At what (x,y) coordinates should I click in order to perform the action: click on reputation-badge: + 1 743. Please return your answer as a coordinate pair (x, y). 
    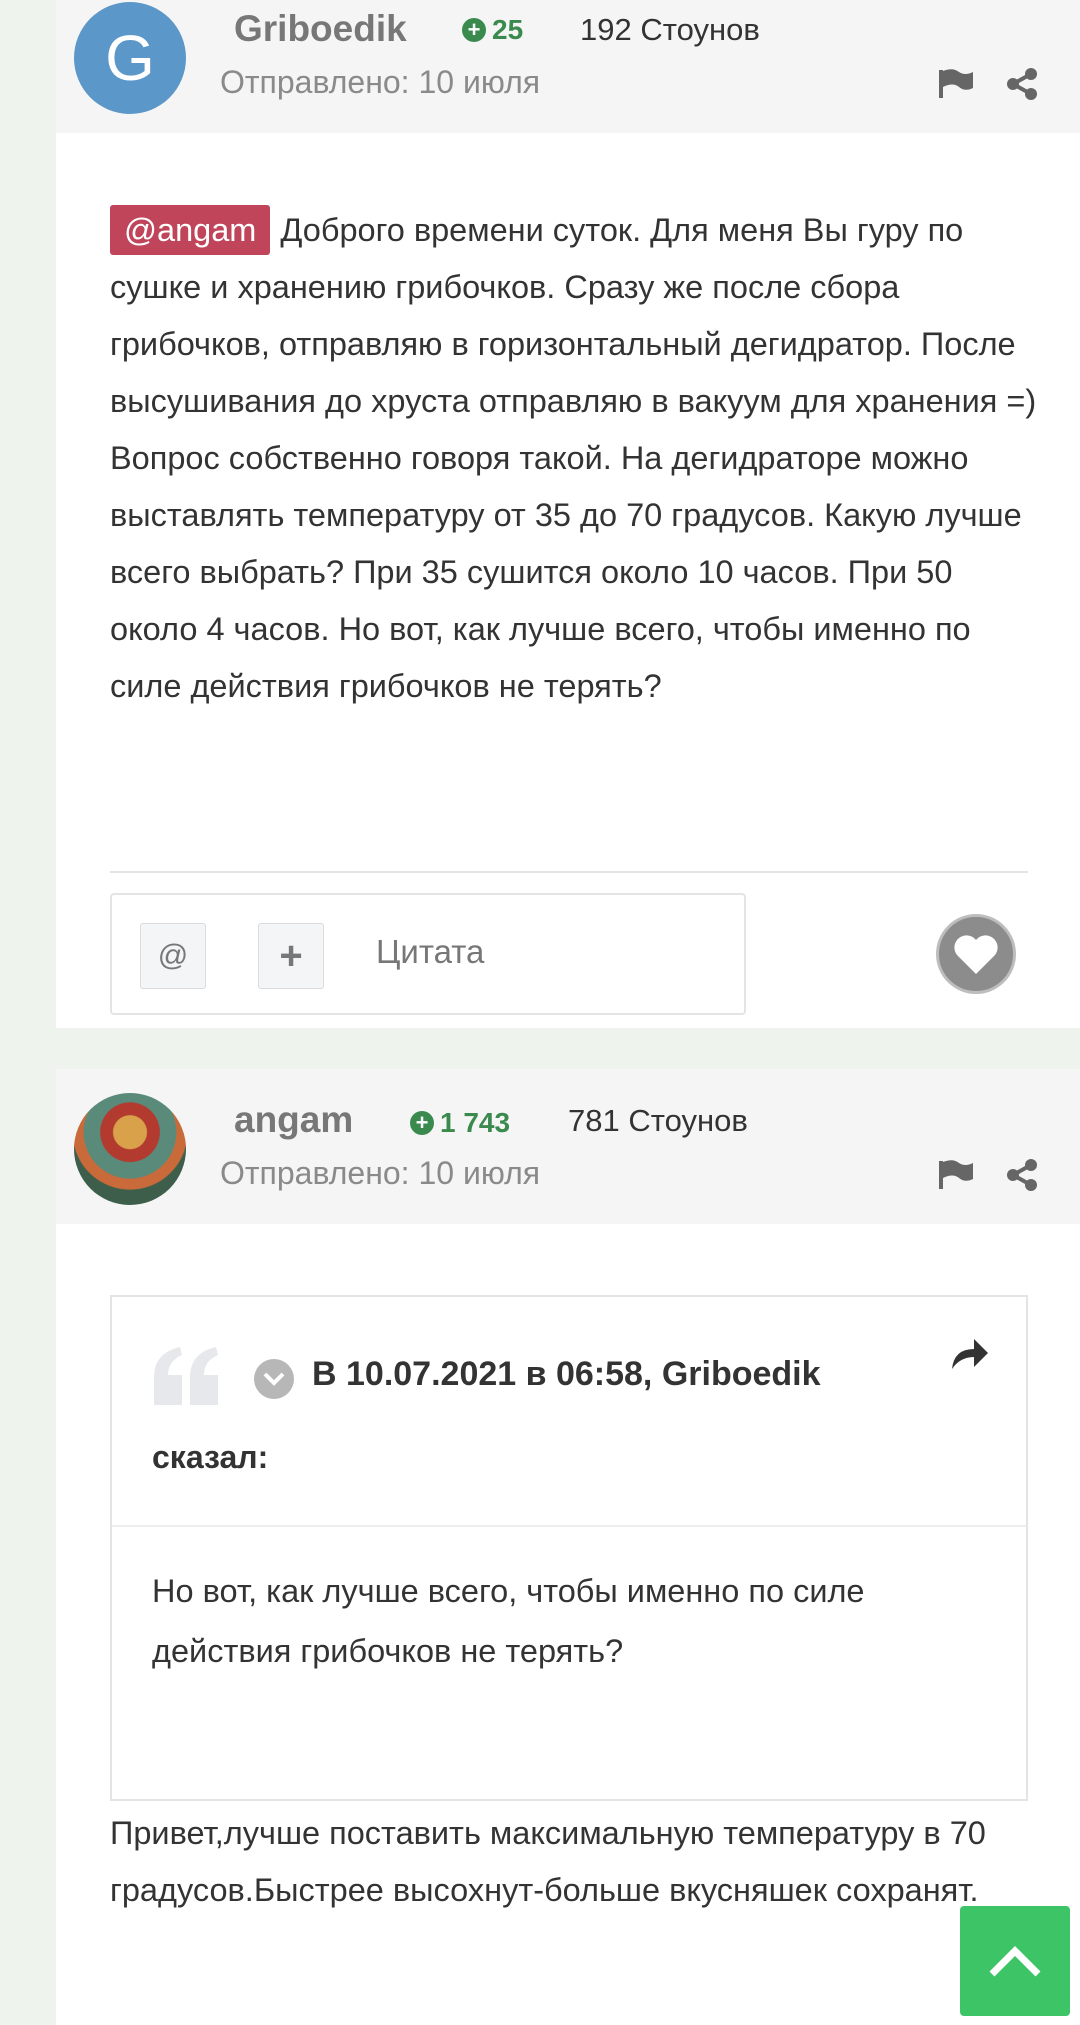
    Looking at the image, I should click on (460, 1123).